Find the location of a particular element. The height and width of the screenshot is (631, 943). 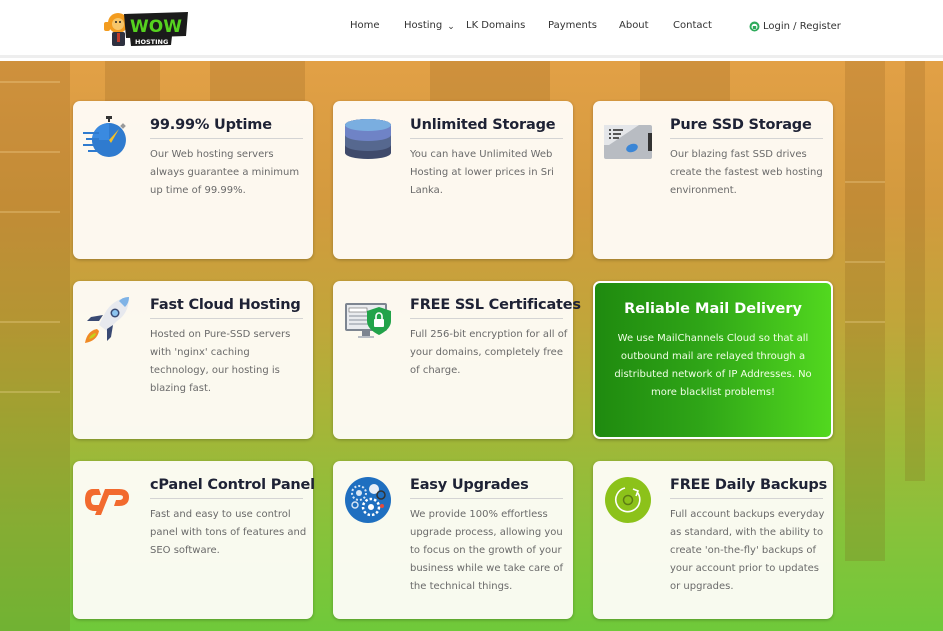

nav-hosting: Hosting ⌄ is located at coordinates (429, 26).